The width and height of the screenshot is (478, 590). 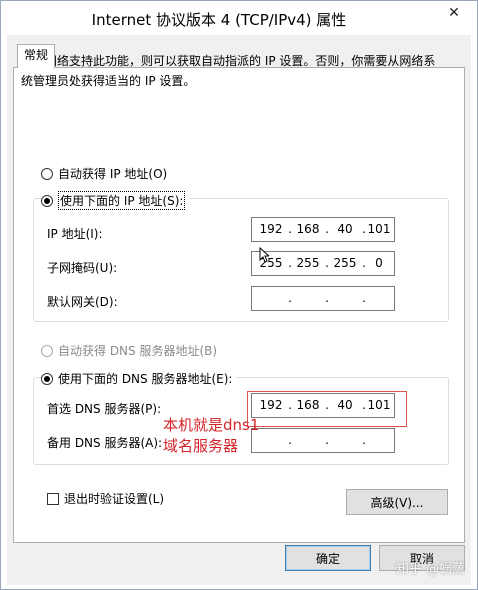 What do you see at coordinates (308, 229) in the screenshot?
I see `ip-octet-2: 168` at bounding box center [308, 229].